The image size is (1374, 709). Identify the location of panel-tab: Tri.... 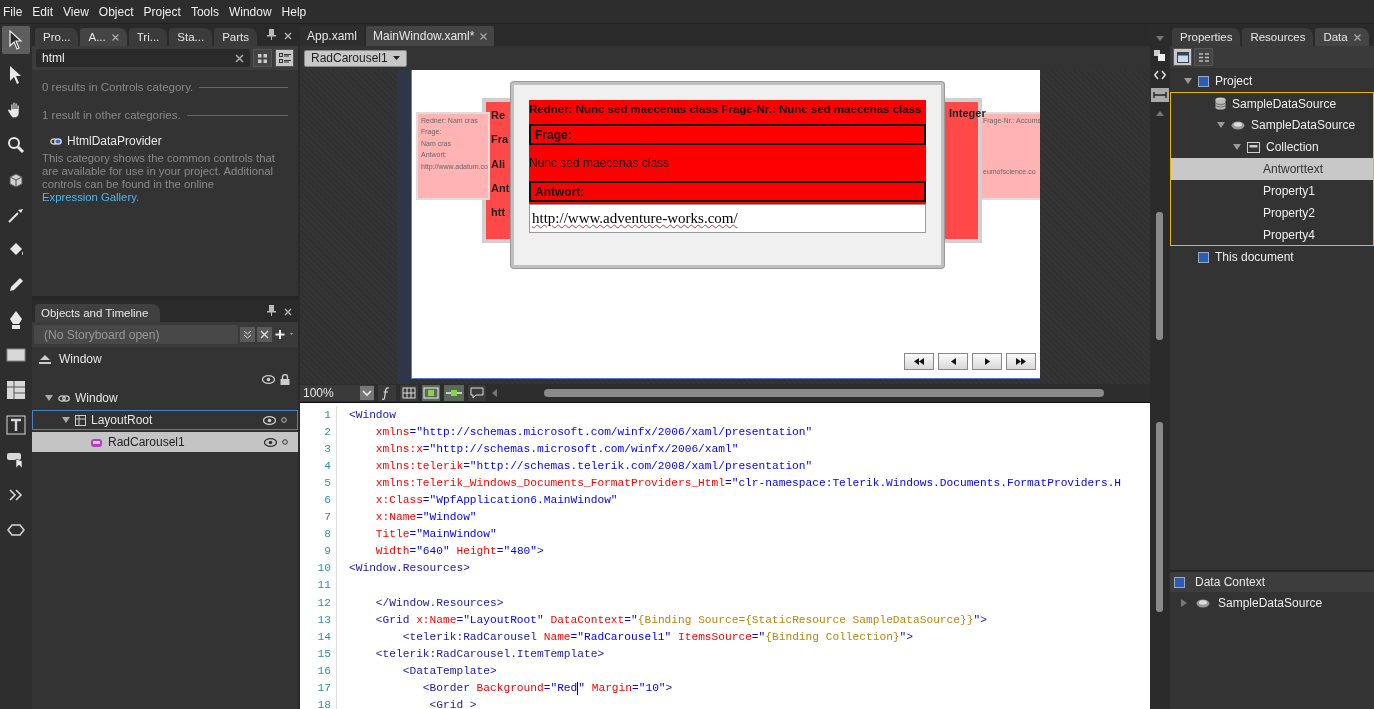
(148, 37).